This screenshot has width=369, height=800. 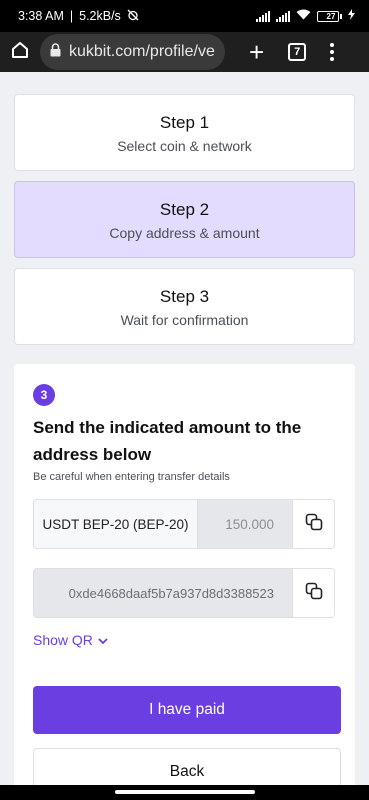 What do you see at coordinates (184, 122) in the screenshot?
I see `step-title: Step 1` at bounding box center [184, 122].